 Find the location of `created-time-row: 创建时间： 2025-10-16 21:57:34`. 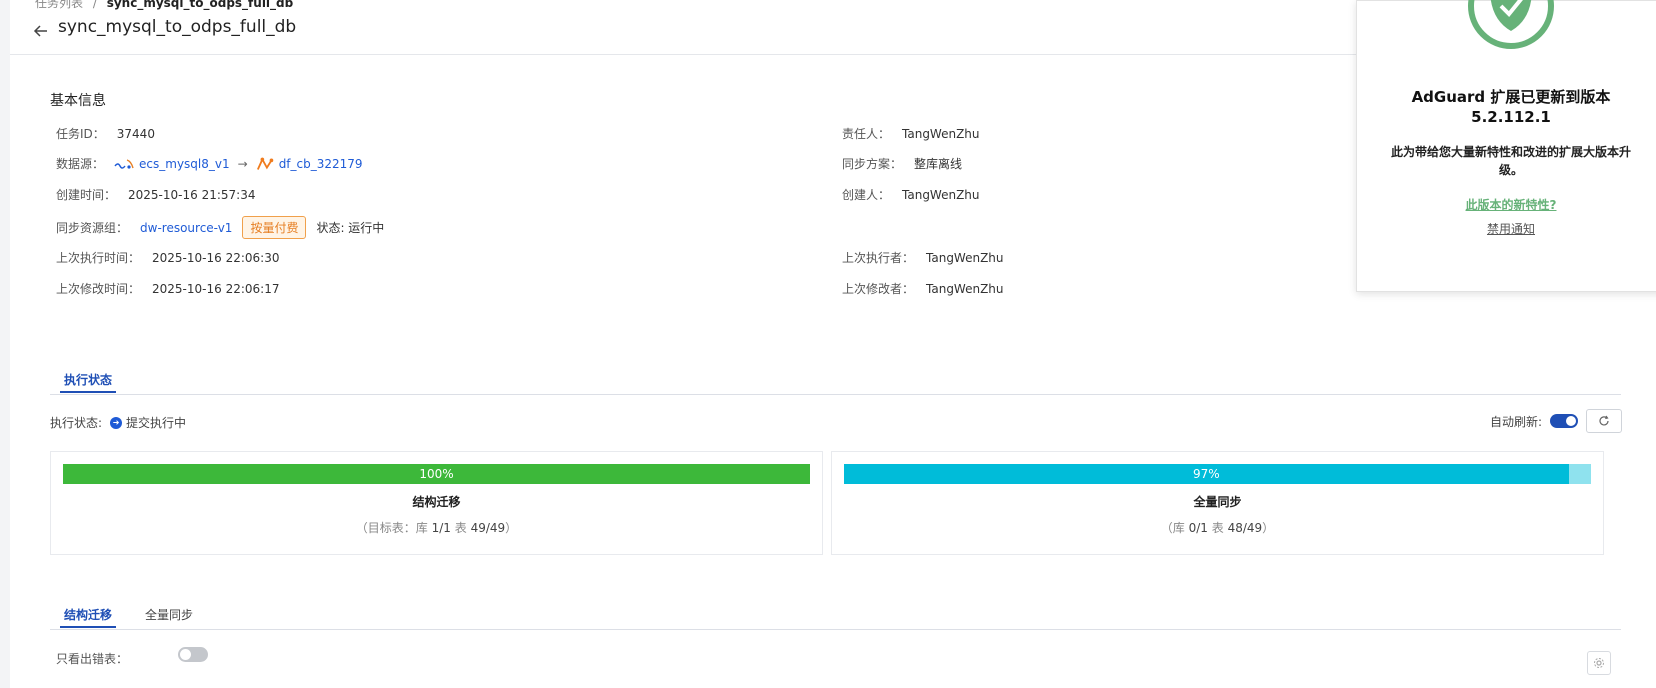

created-time-row: 创建时间： 2025-10-16 21:57:34 is located at coordinates (155, 194).